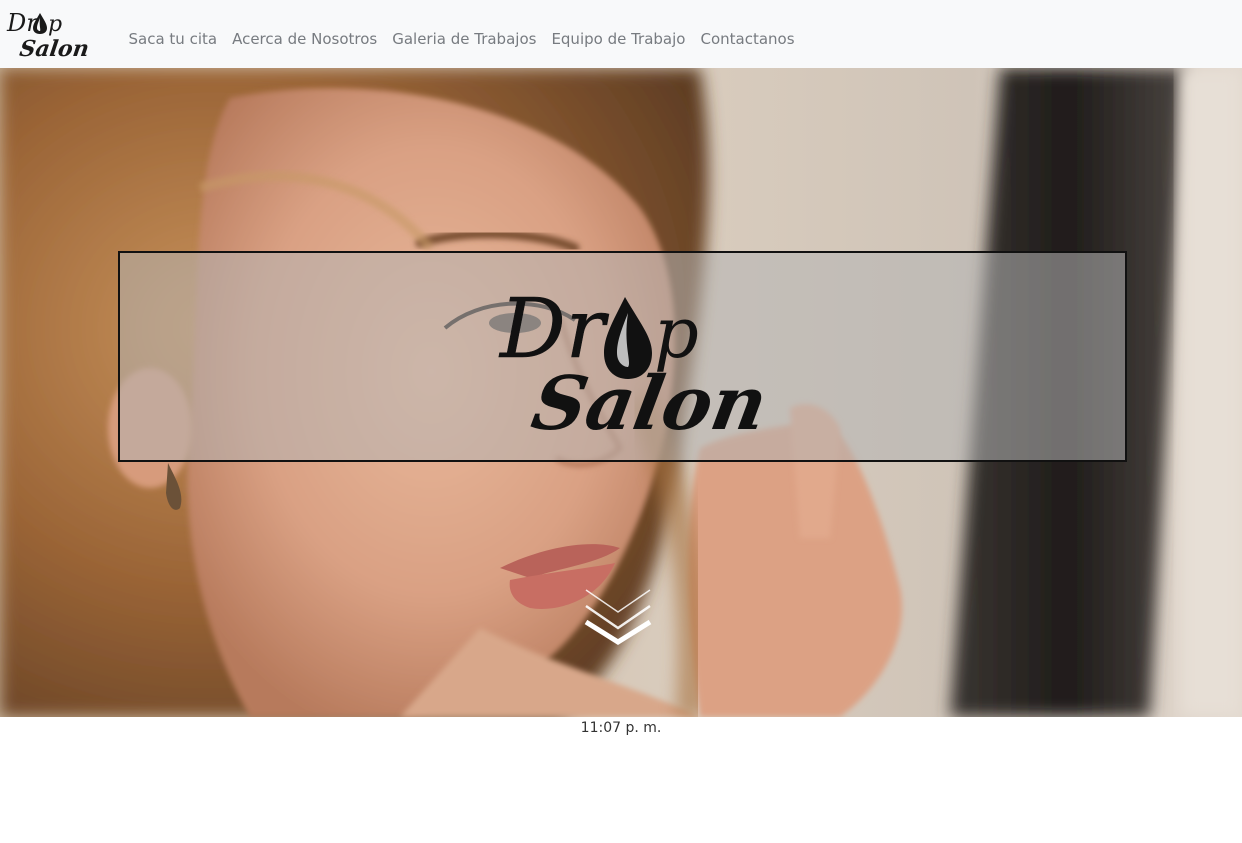 The height and width of the screenshot is (843, 1242). What do you see at coordinates (747, 39) in the screenshot?
I see `nav-link-contactanos: Contactanos` at bounding box center [747, 39].